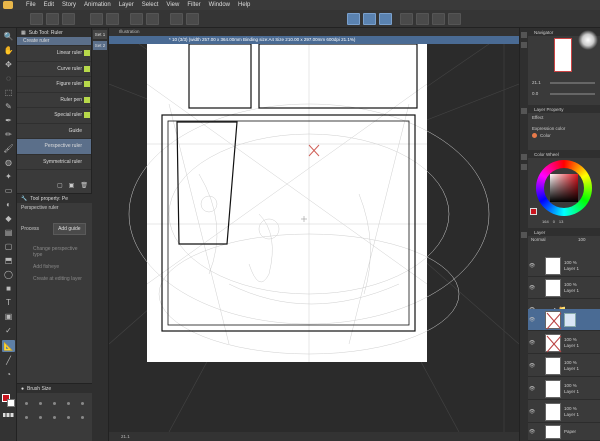 Image resolution: width=600 pixels, height=441 pixels. What do you see at coordinates (524, 111) in the screenshot?
I see `layer-property-tab-icon` at bounding box center [524, 111].